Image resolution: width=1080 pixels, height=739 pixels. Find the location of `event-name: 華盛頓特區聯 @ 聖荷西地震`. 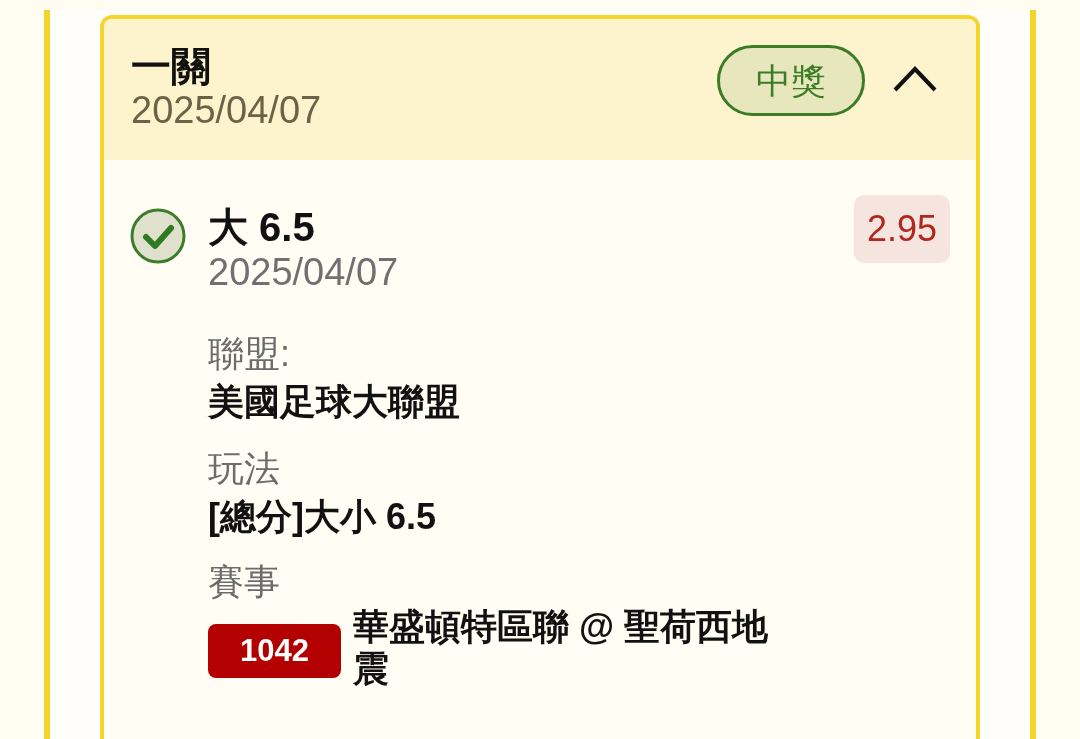

event-name: 華盛頓特區聯 @ 聖荷西地震 is located at coordinates (561, 648).